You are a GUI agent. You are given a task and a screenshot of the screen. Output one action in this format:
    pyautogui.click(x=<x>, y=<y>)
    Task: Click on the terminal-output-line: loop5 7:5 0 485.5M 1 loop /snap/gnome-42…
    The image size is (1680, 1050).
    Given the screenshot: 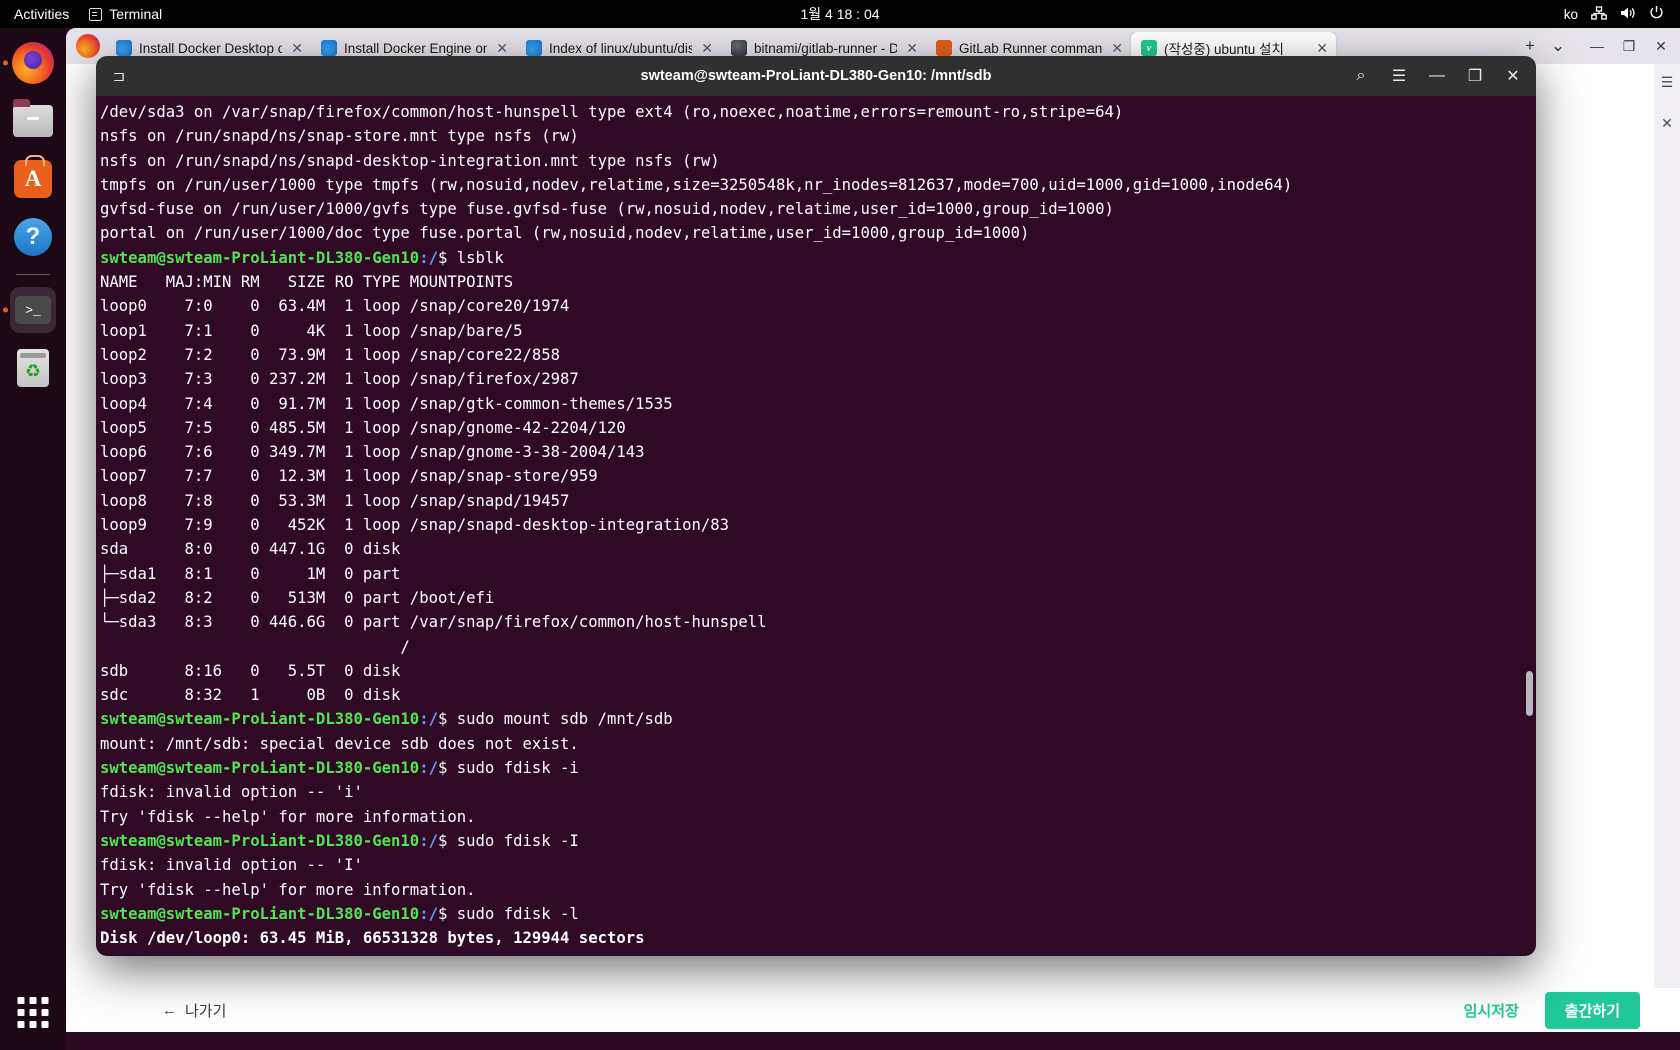 What is the action you would take?
    pyautogui.click(x=363, y=427)
    